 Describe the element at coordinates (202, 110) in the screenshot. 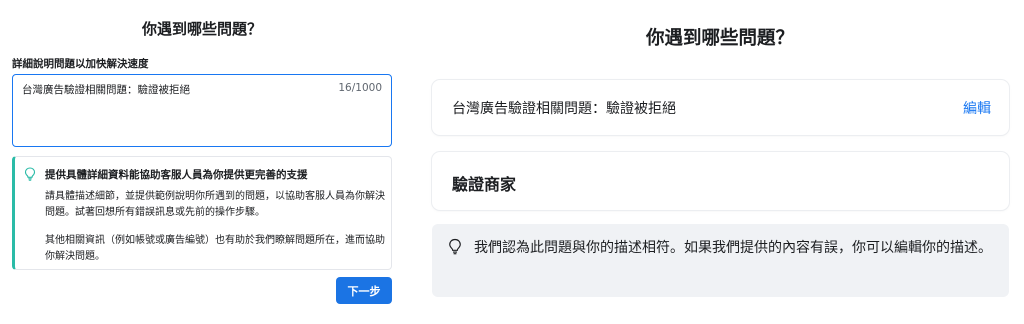

I see `description-textarea: 台灣廣告驗證相關問題：驗證被拒絕 16/1000` at that location.